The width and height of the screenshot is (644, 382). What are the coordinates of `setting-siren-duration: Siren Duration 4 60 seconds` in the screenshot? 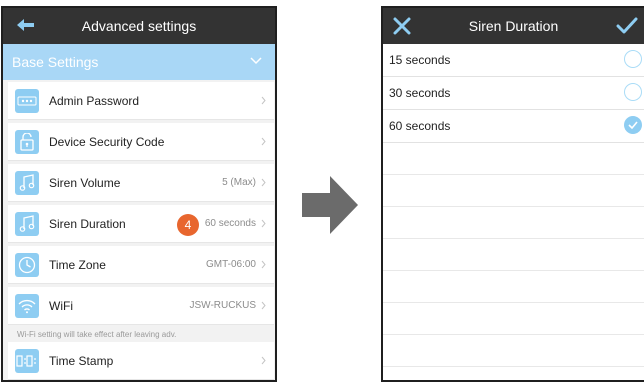 It's located at (141, 224).